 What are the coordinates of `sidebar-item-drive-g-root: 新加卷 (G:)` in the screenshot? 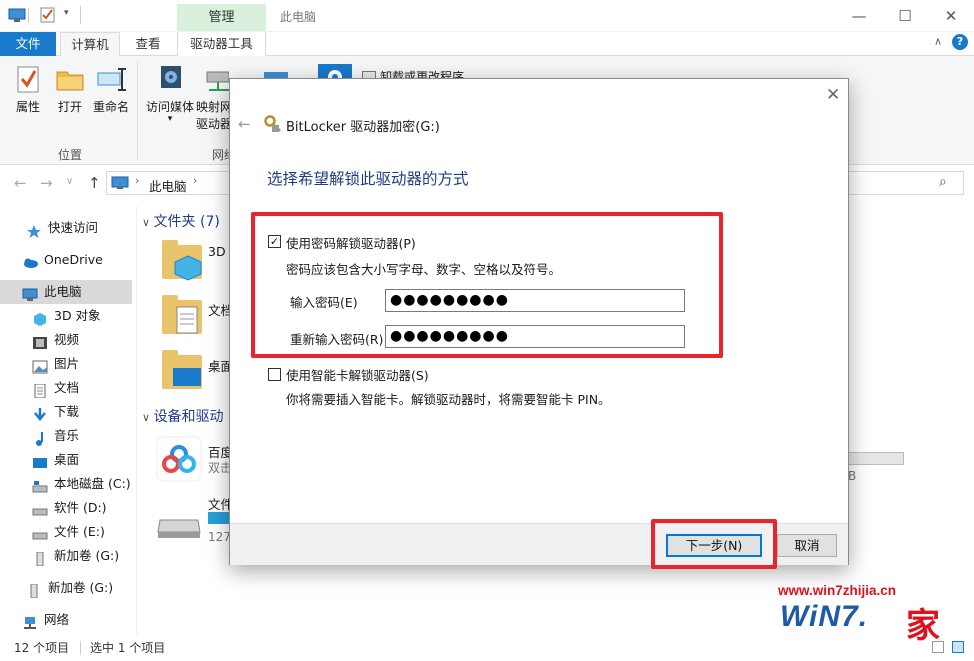 It's located at (68, 588).